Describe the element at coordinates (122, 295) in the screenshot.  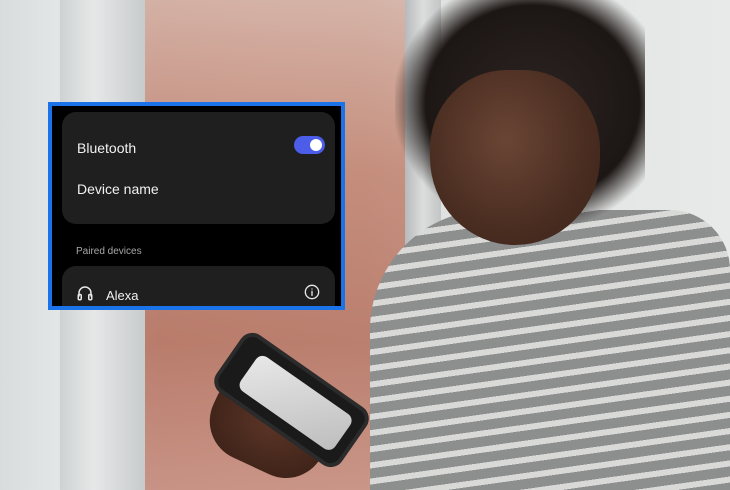
I see `paired-device-name: Alexa` at that location.